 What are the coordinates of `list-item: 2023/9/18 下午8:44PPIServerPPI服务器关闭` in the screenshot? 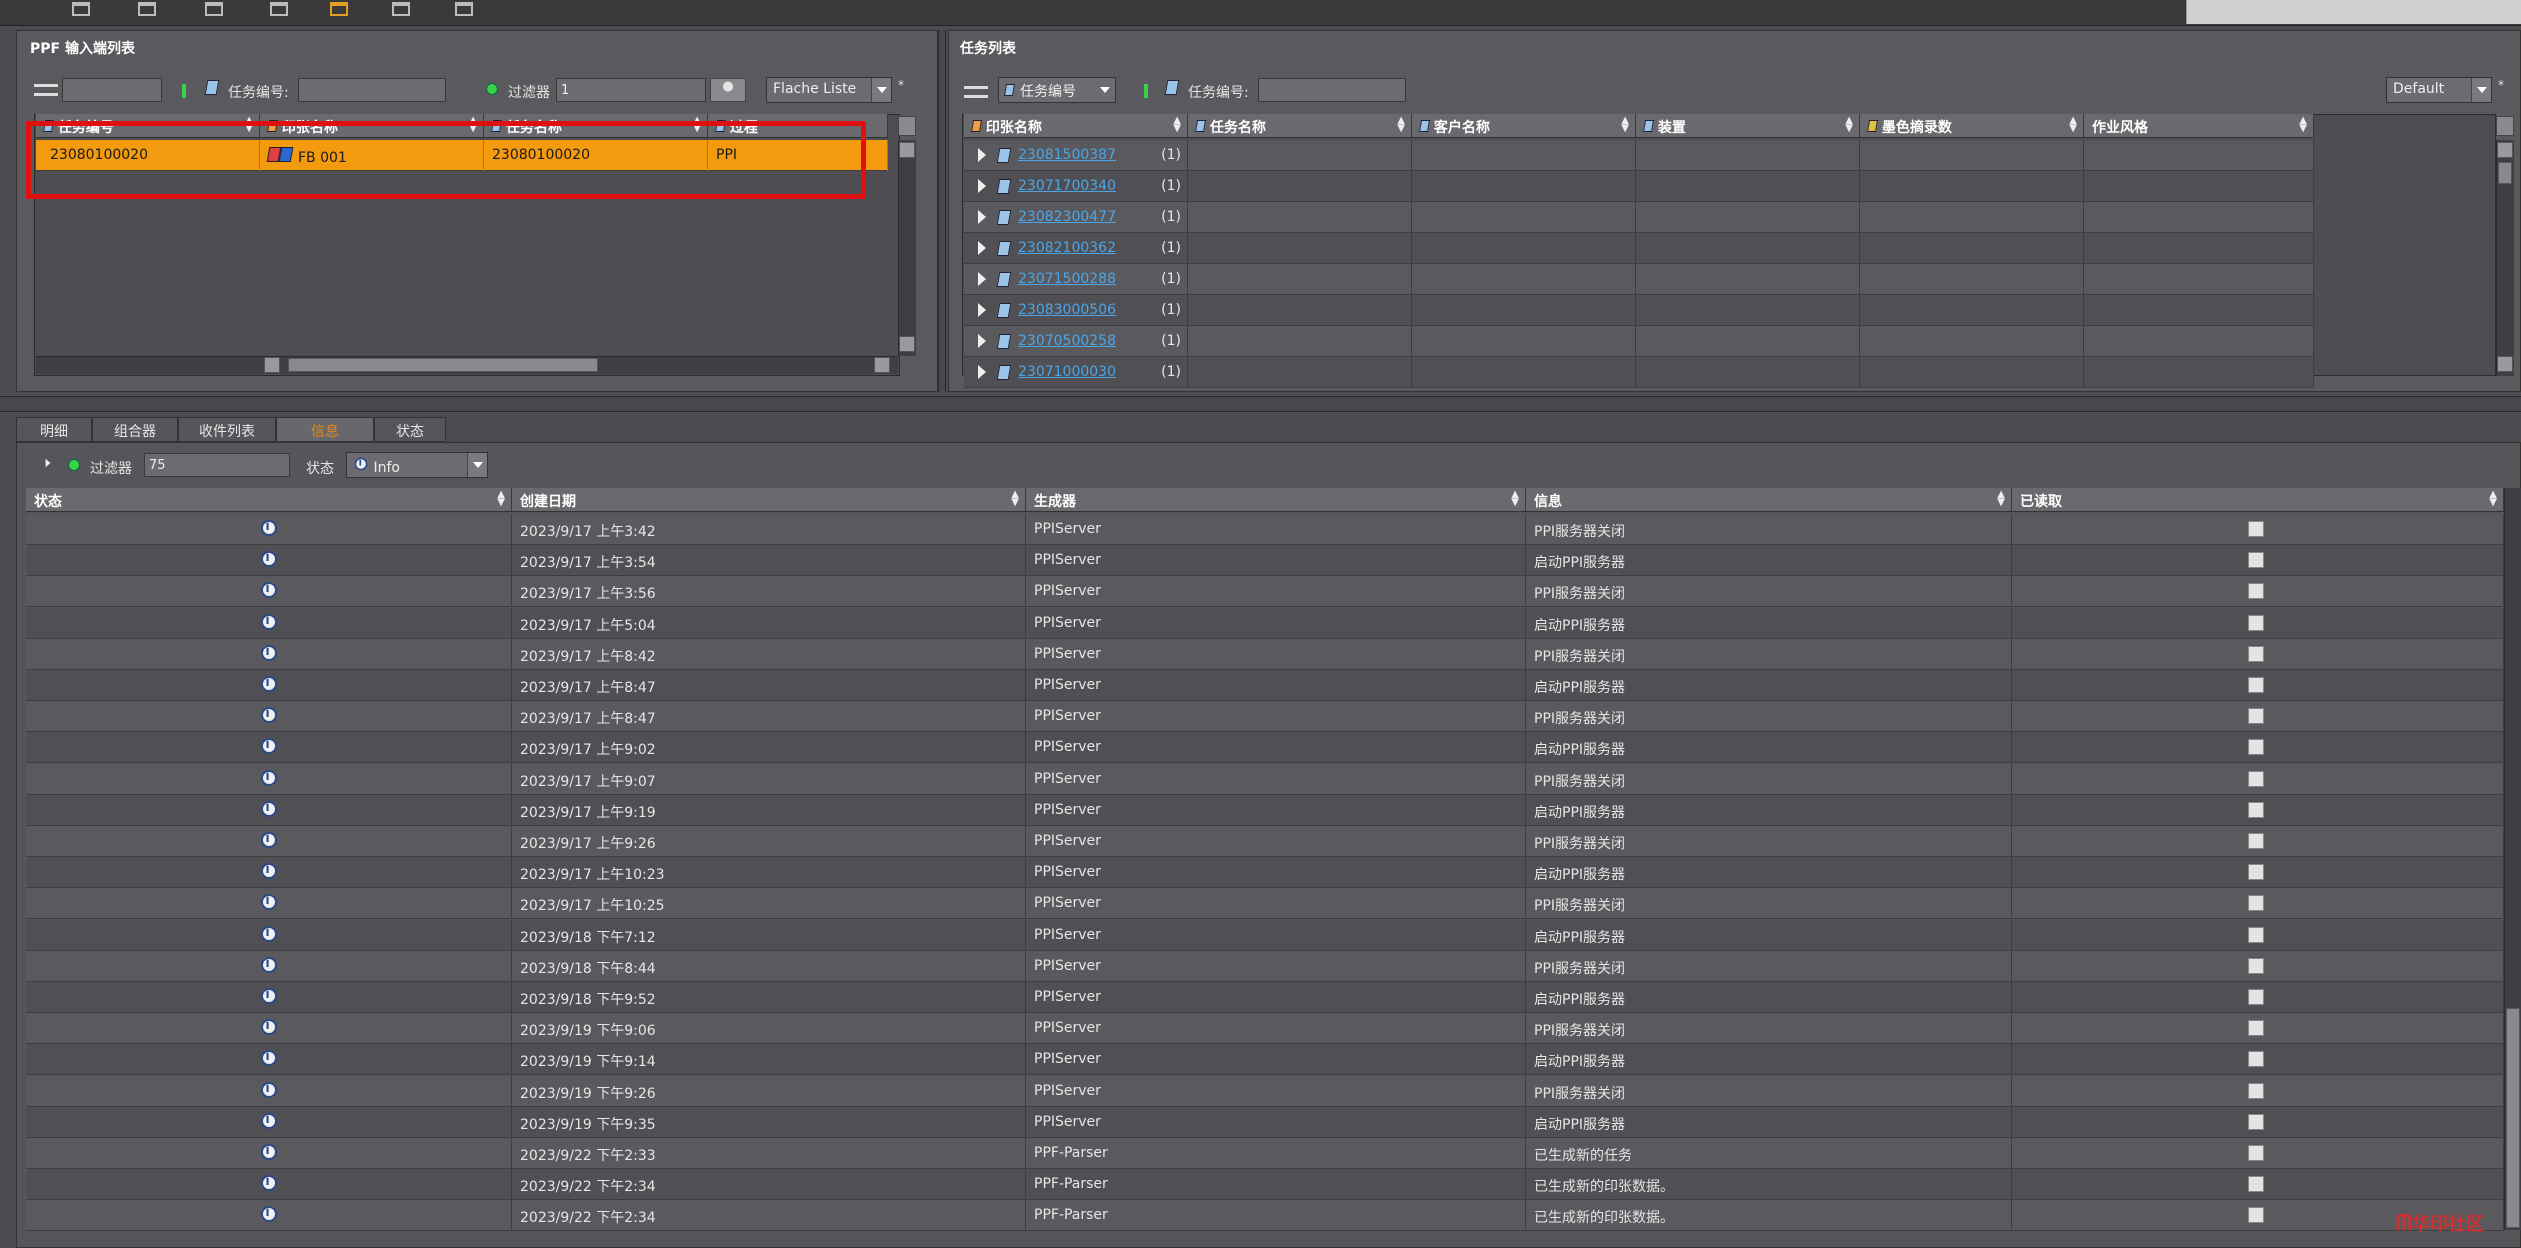 It's located at (1265, 966).